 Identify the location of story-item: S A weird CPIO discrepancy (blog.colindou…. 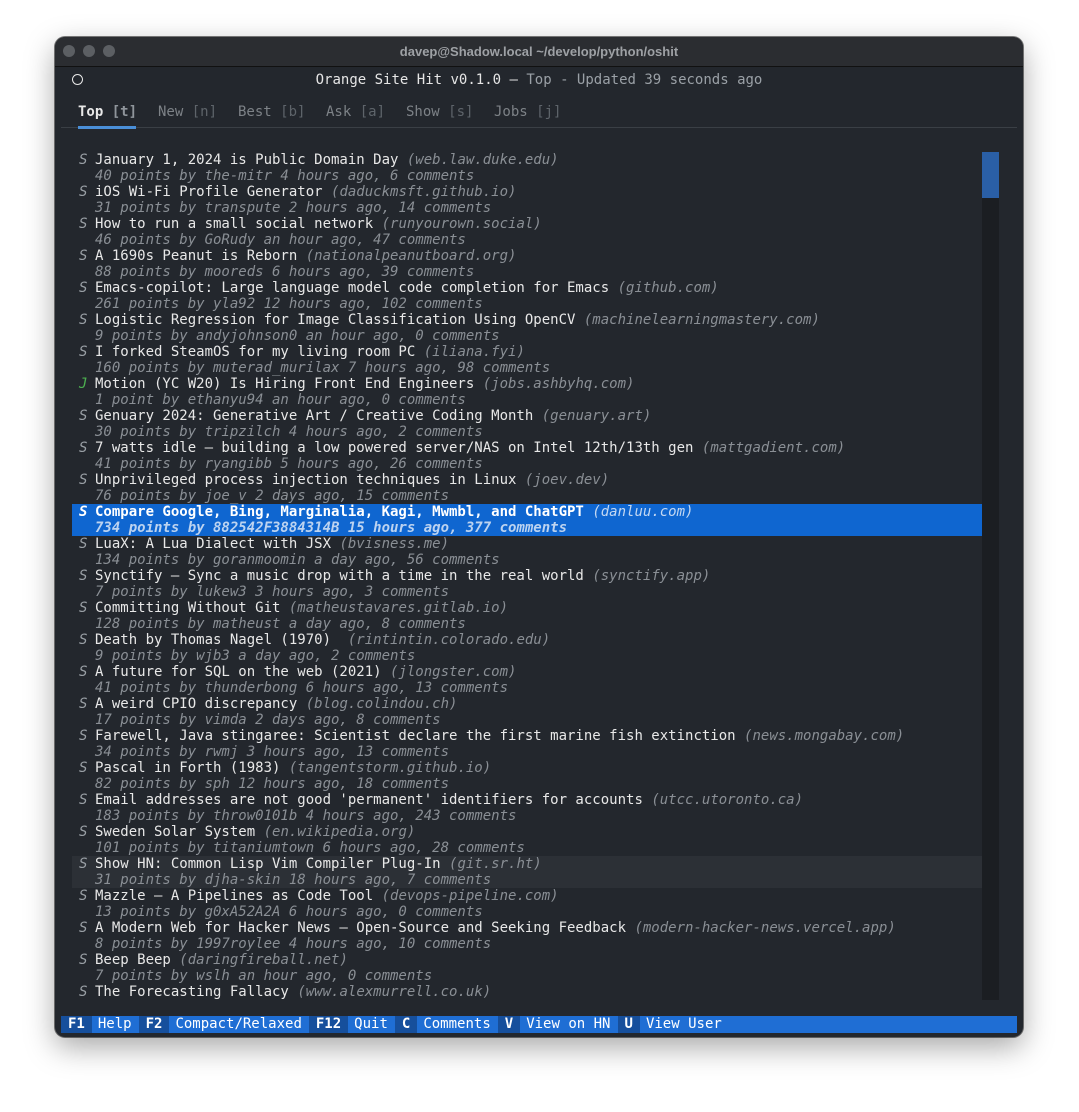
(527, 712).